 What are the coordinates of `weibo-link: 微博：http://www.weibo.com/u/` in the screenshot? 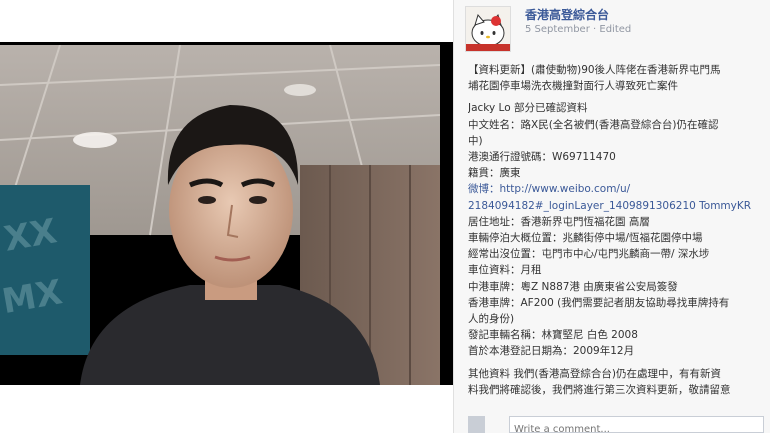 It's located at (615, 189).